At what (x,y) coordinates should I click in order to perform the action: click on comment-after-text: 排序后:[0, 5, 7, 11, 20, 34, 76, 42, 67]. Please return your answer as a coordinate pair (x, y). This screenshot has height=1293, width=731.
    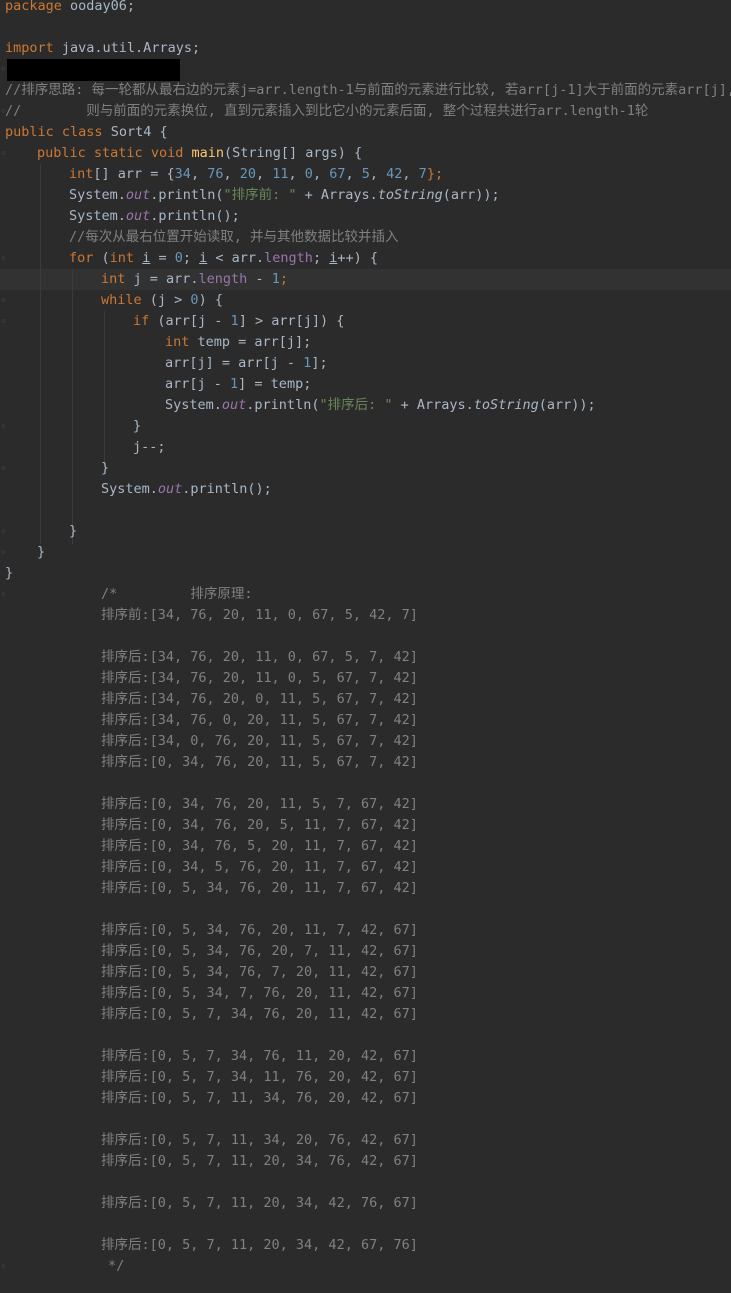
    Looking at the image, I should click on (259, 1161).